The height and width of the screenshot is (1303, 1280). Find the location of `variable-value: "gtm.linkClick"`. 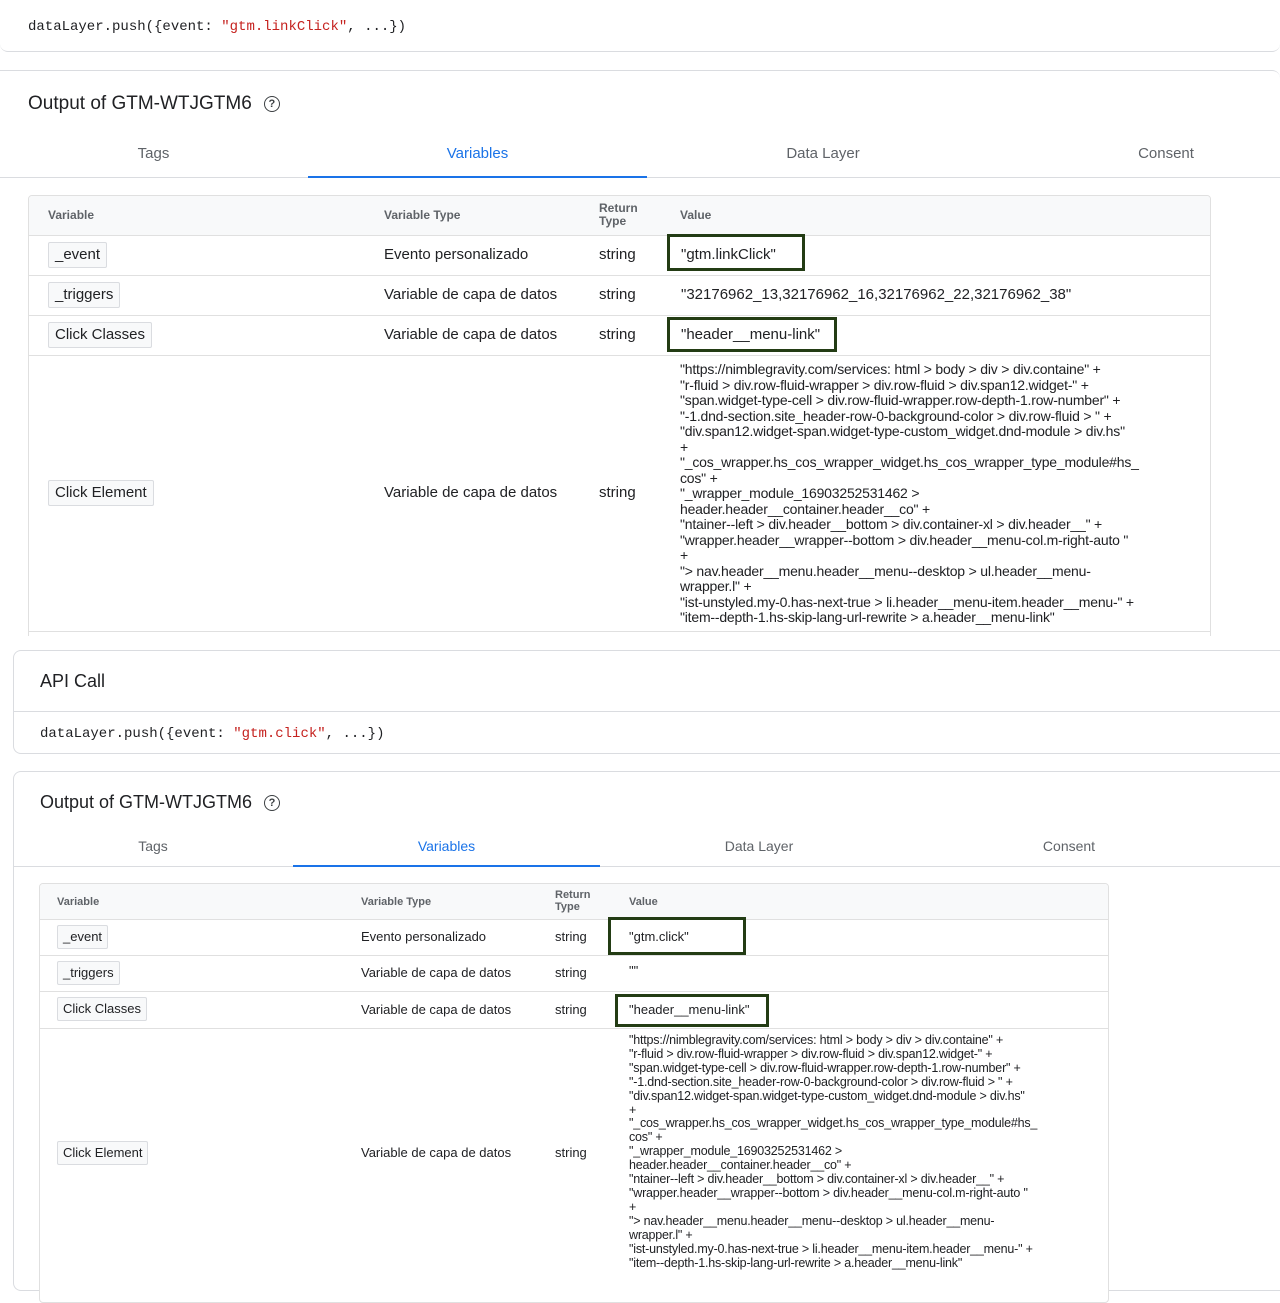

variable-value: "gtm.linkClick" is located at coordinates (728, 254).